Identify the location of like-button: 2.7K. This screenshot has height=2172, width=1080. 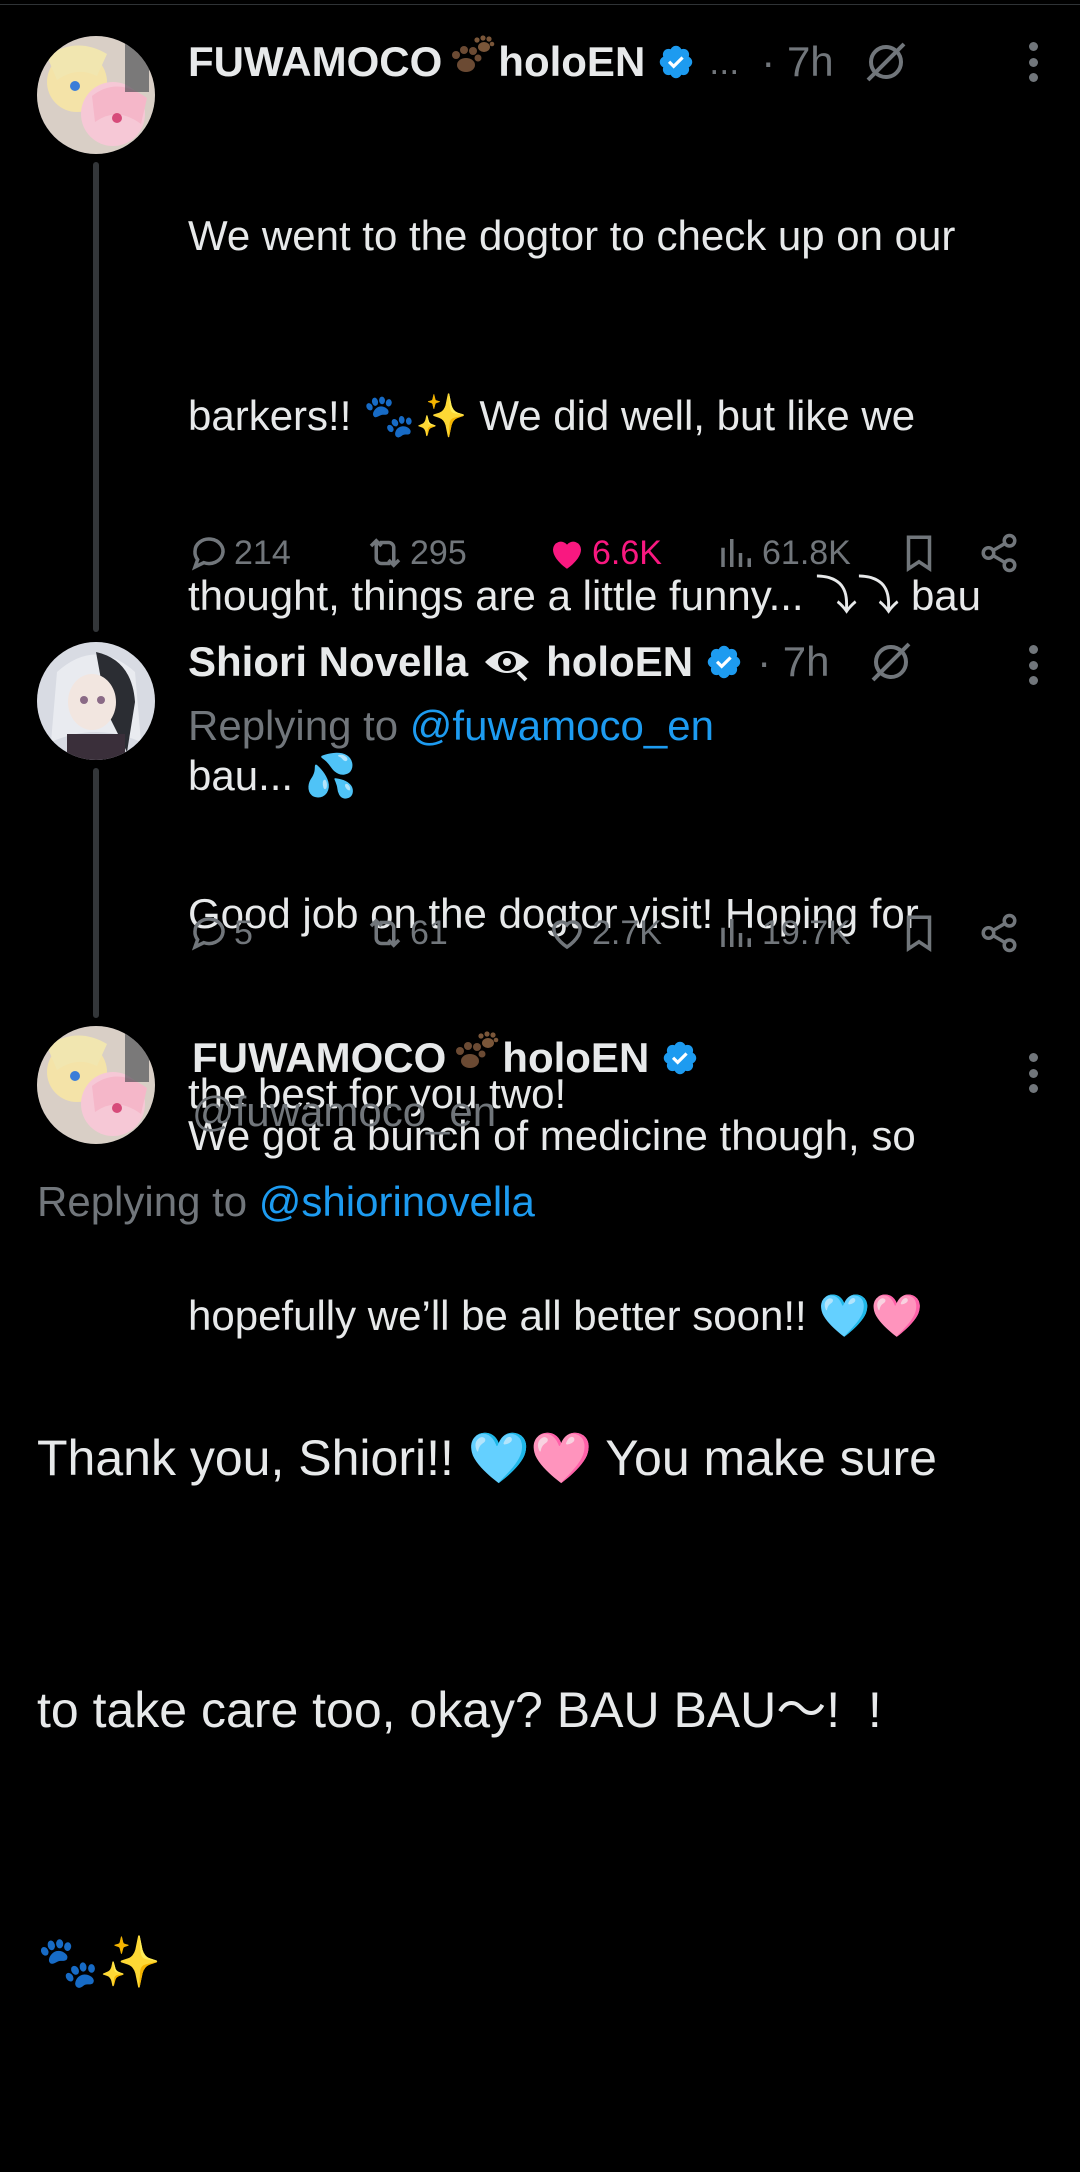
(604, 933).